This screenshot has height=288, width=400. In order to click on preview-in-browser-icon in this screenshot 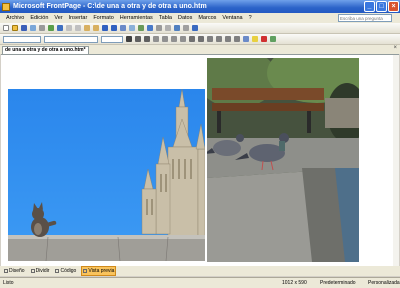, I will do `click(51, 28)`.